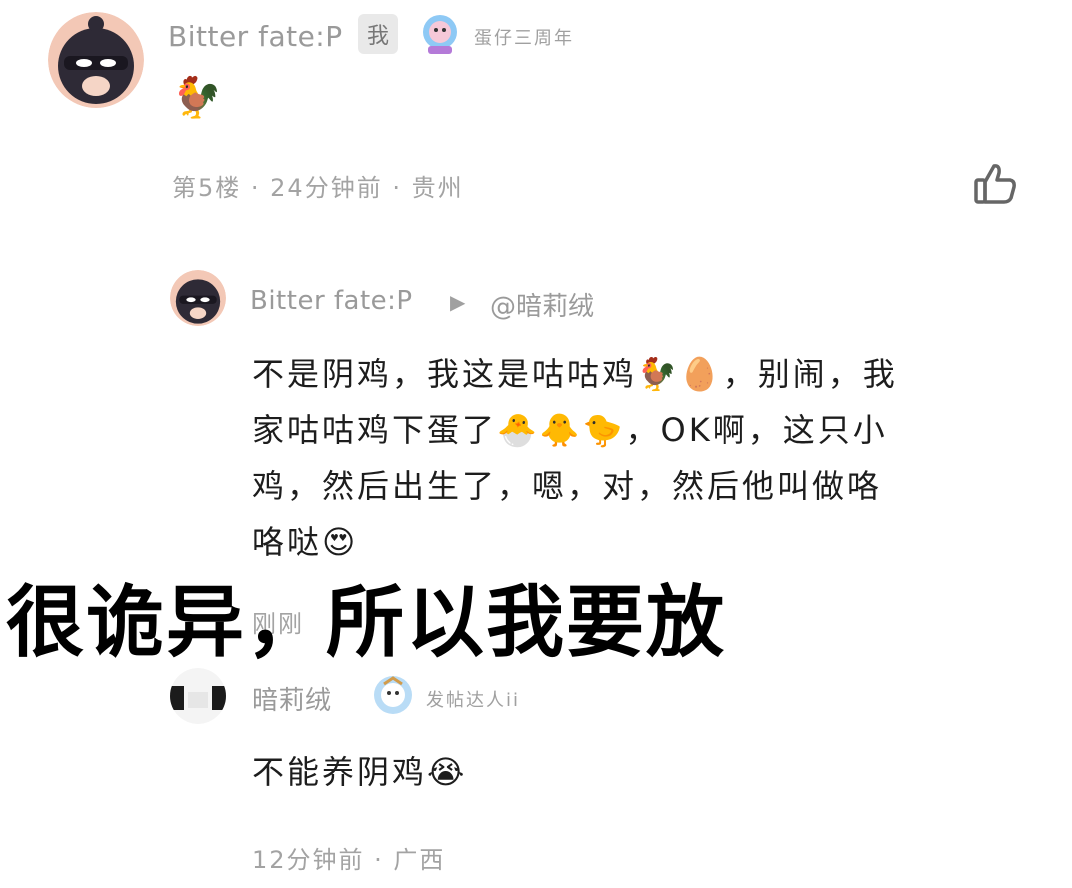 This screenshot has height=888, width=1072. Describe the element at coordinates (378, 34) in the screenshot. I see `self-badge: 我` at that location.